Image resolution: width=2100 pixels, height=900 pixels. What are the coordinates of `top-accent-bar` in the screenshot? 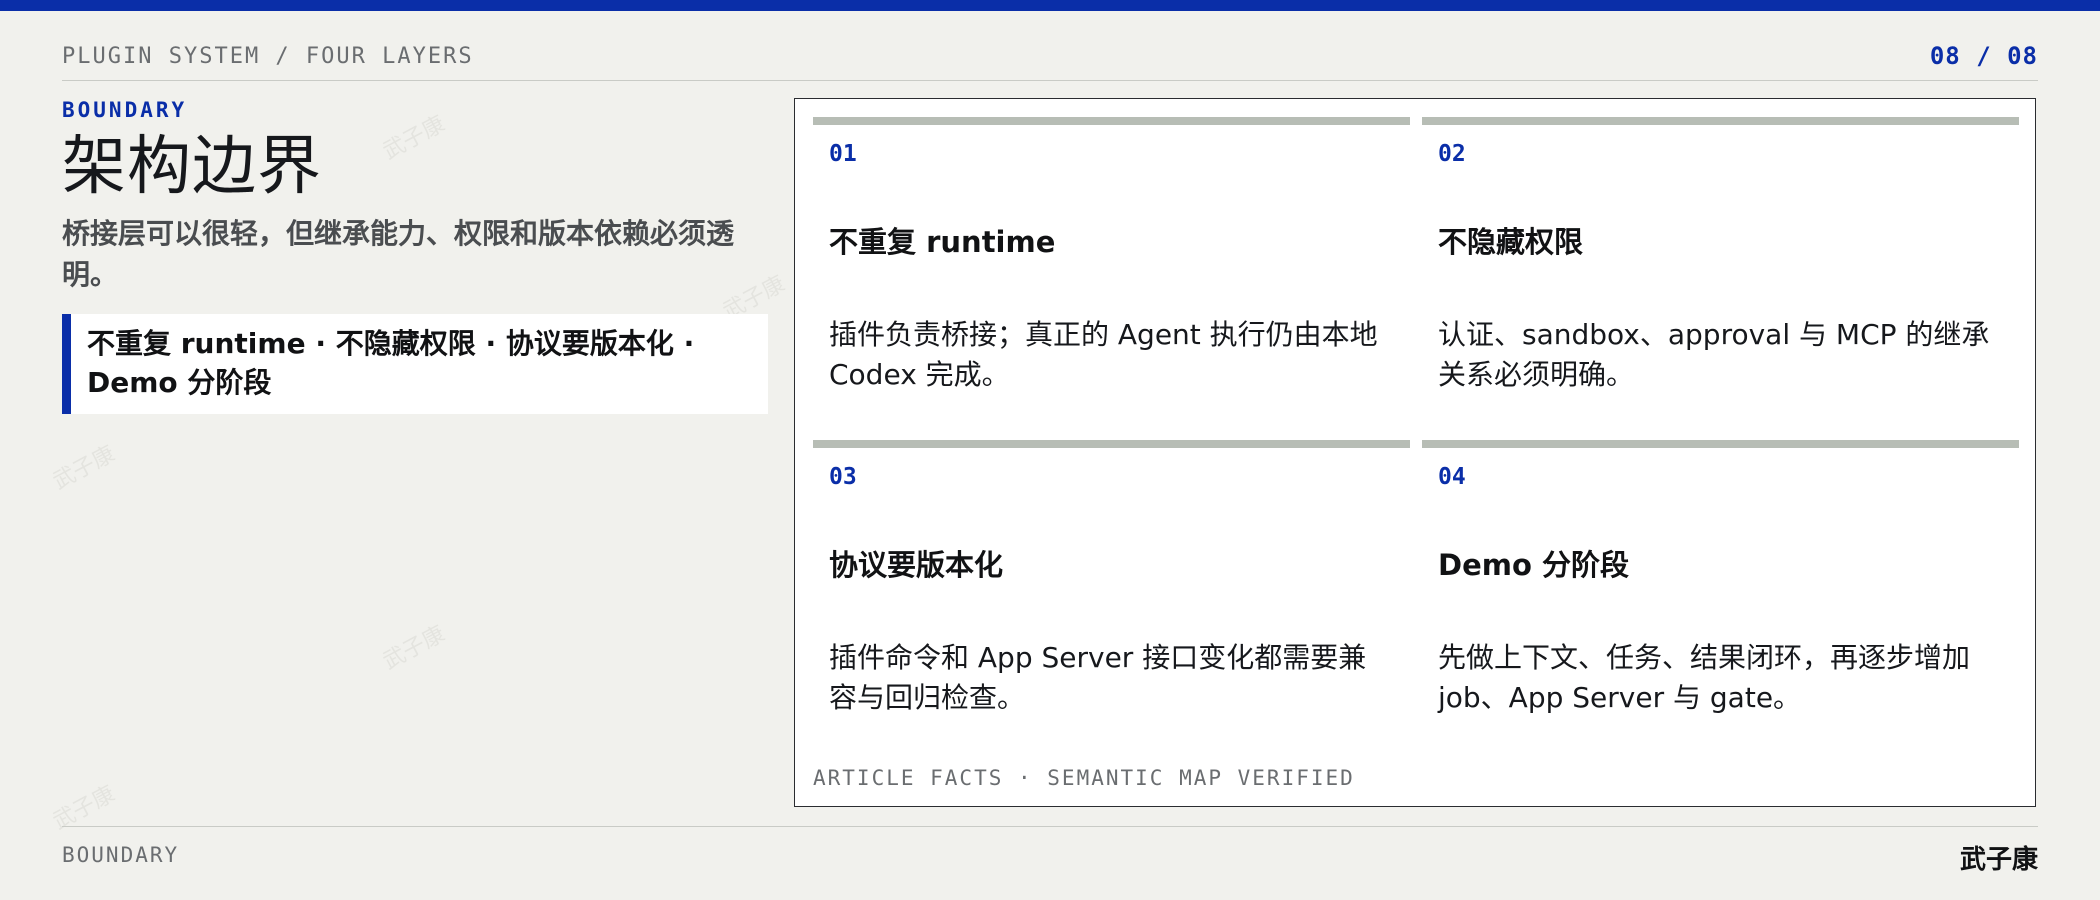 It's located at (1050, 5).